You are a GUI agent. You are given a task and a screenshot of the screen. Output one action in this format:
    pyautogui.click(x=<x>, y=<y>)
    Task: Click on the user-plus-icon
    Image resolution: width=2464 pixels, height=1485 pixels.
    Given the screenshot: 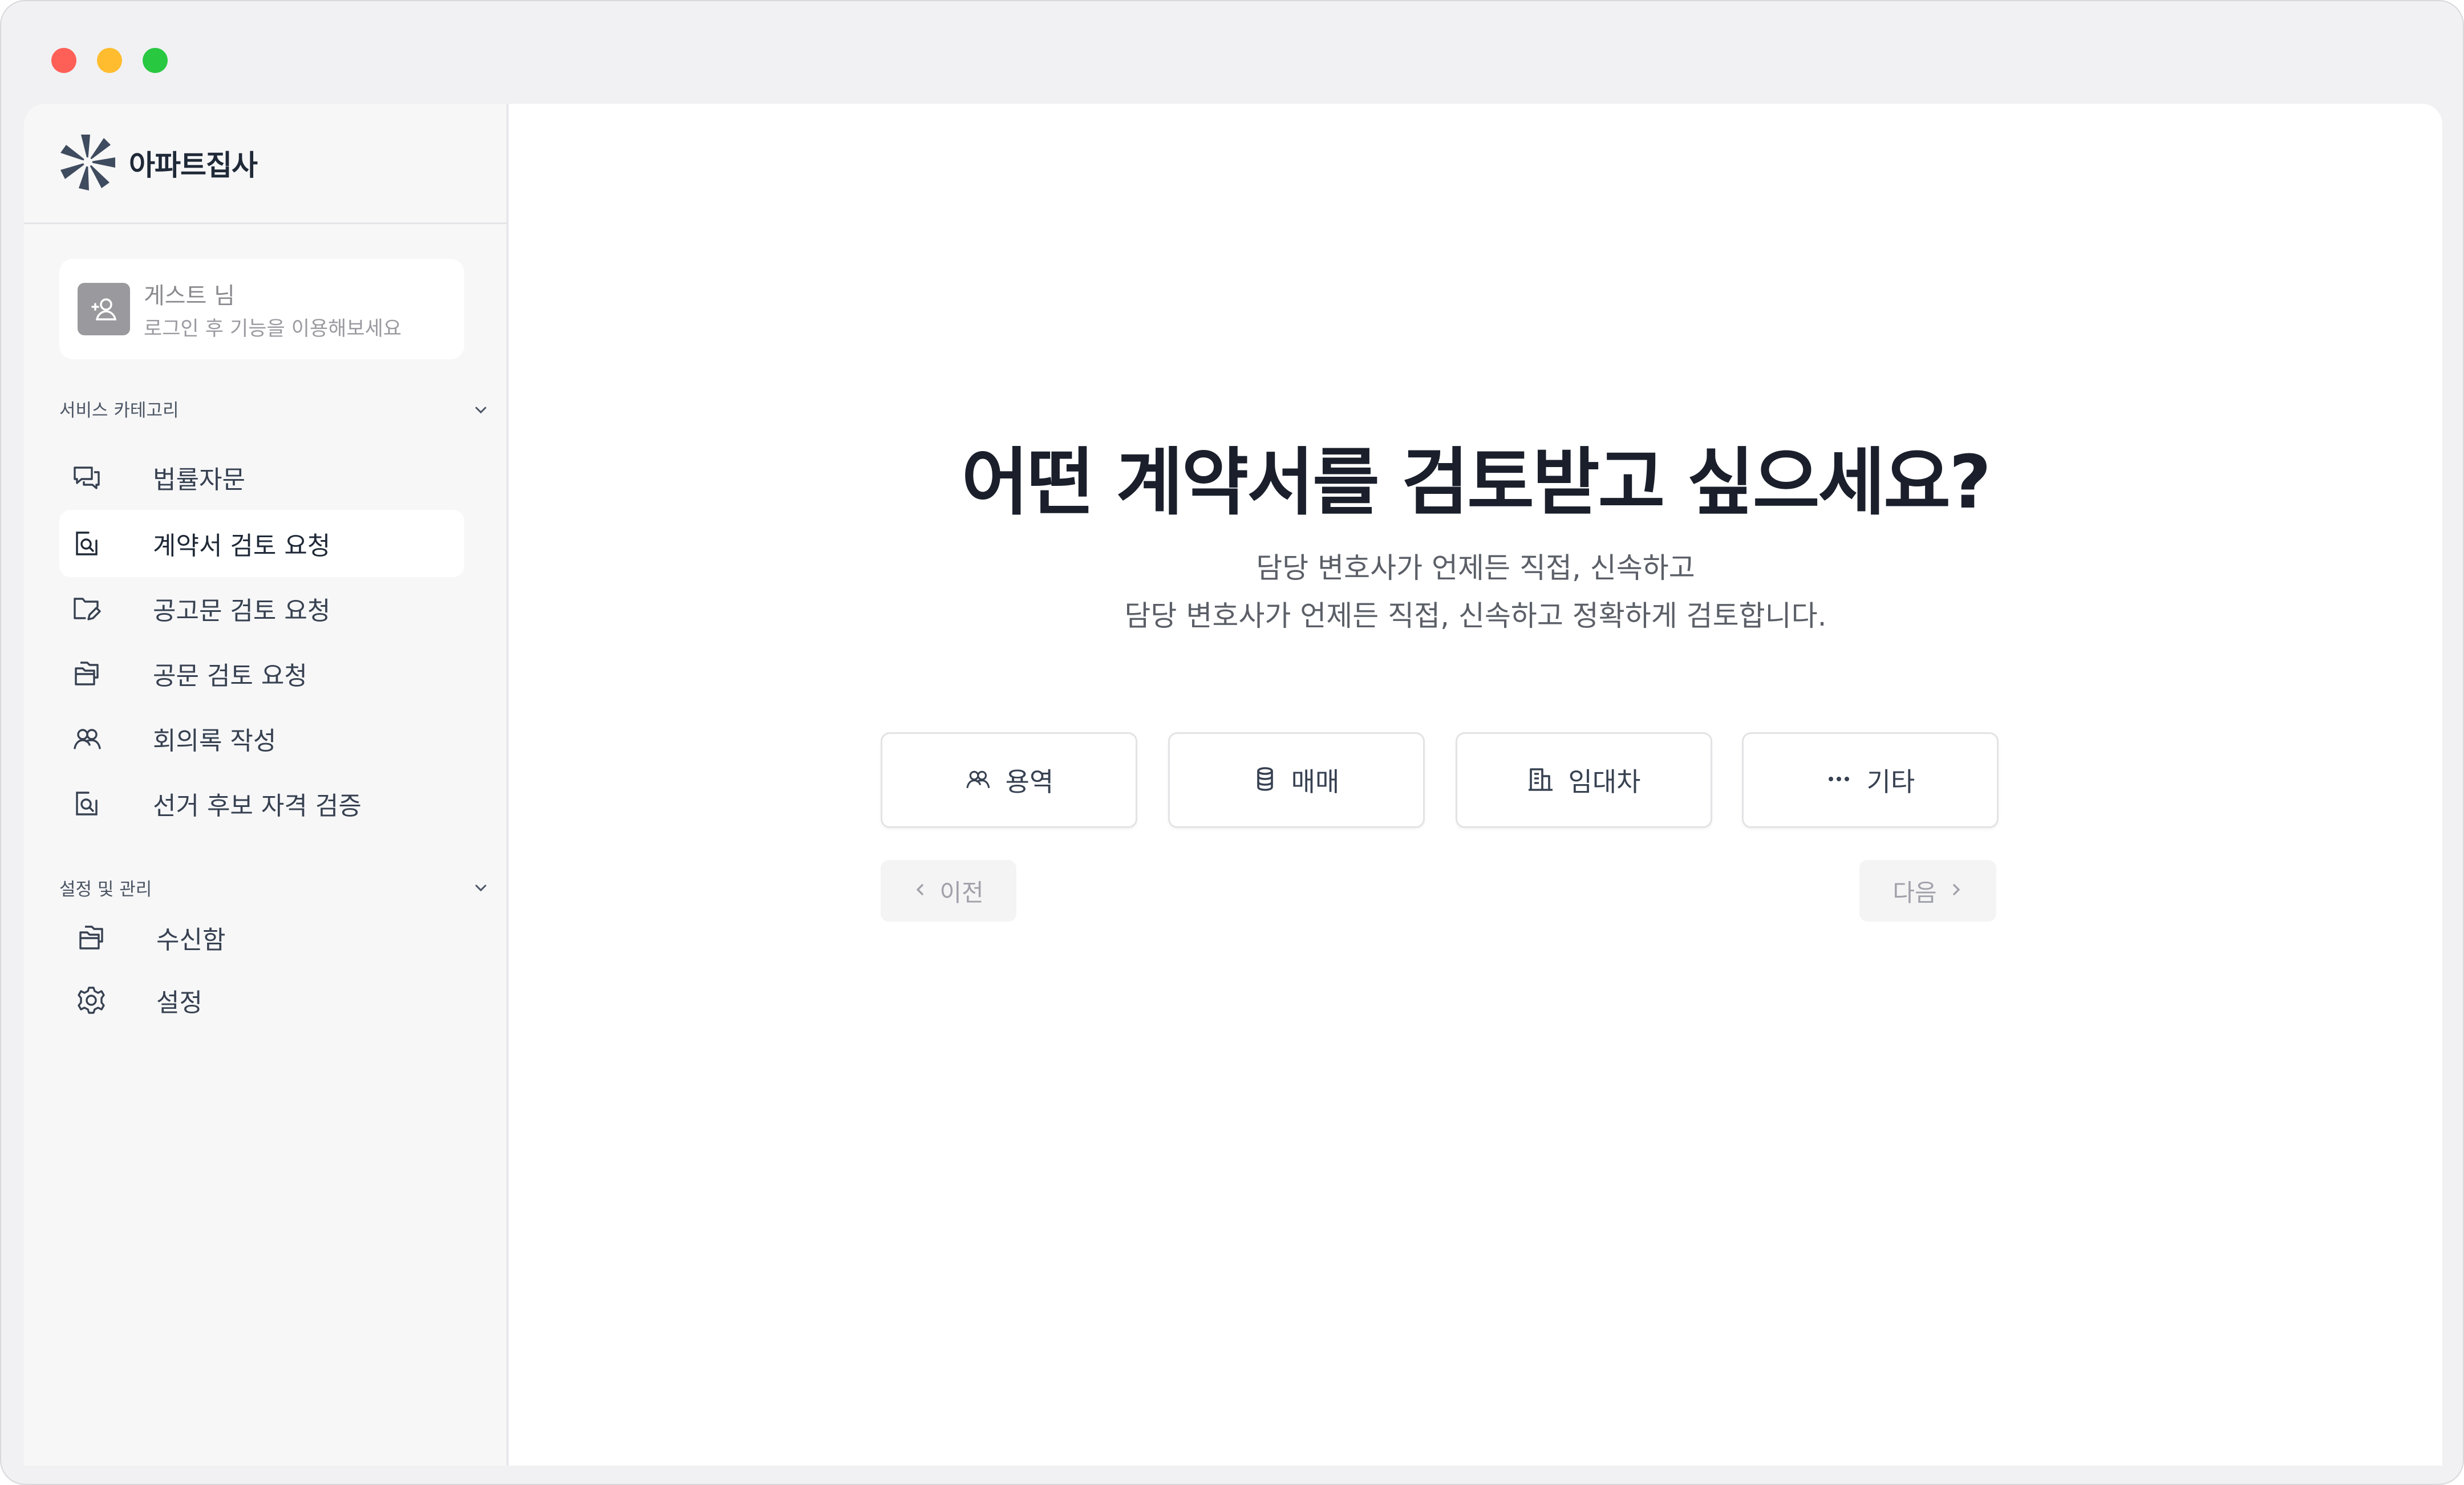 What is the action you would take?
    pyautogui.click(x=104, y=309)
    